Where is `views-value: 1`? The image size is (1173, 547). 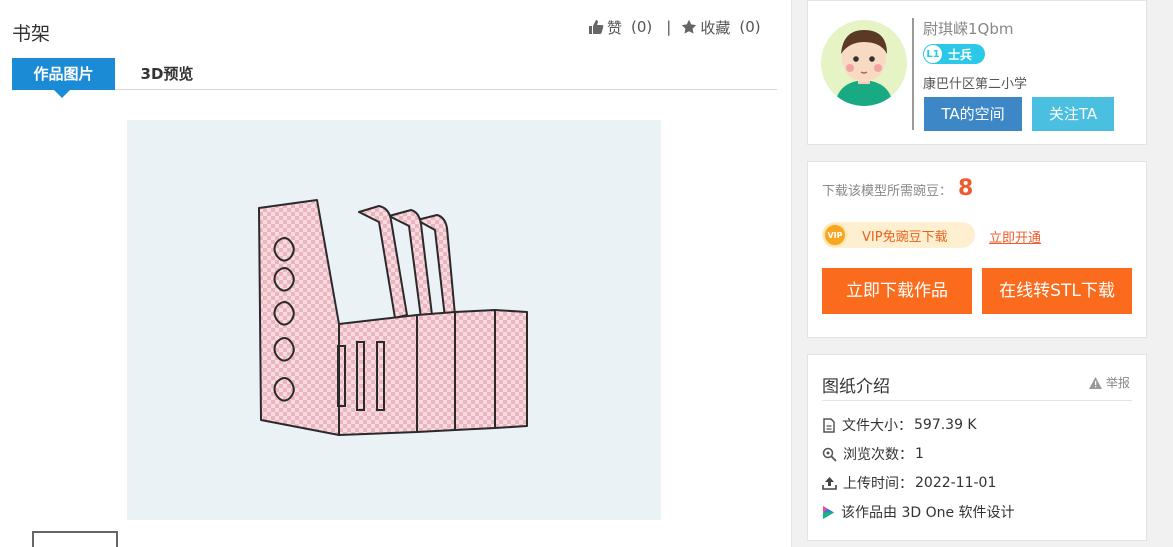
views-value: 1 is located at coordinates (919, 454).